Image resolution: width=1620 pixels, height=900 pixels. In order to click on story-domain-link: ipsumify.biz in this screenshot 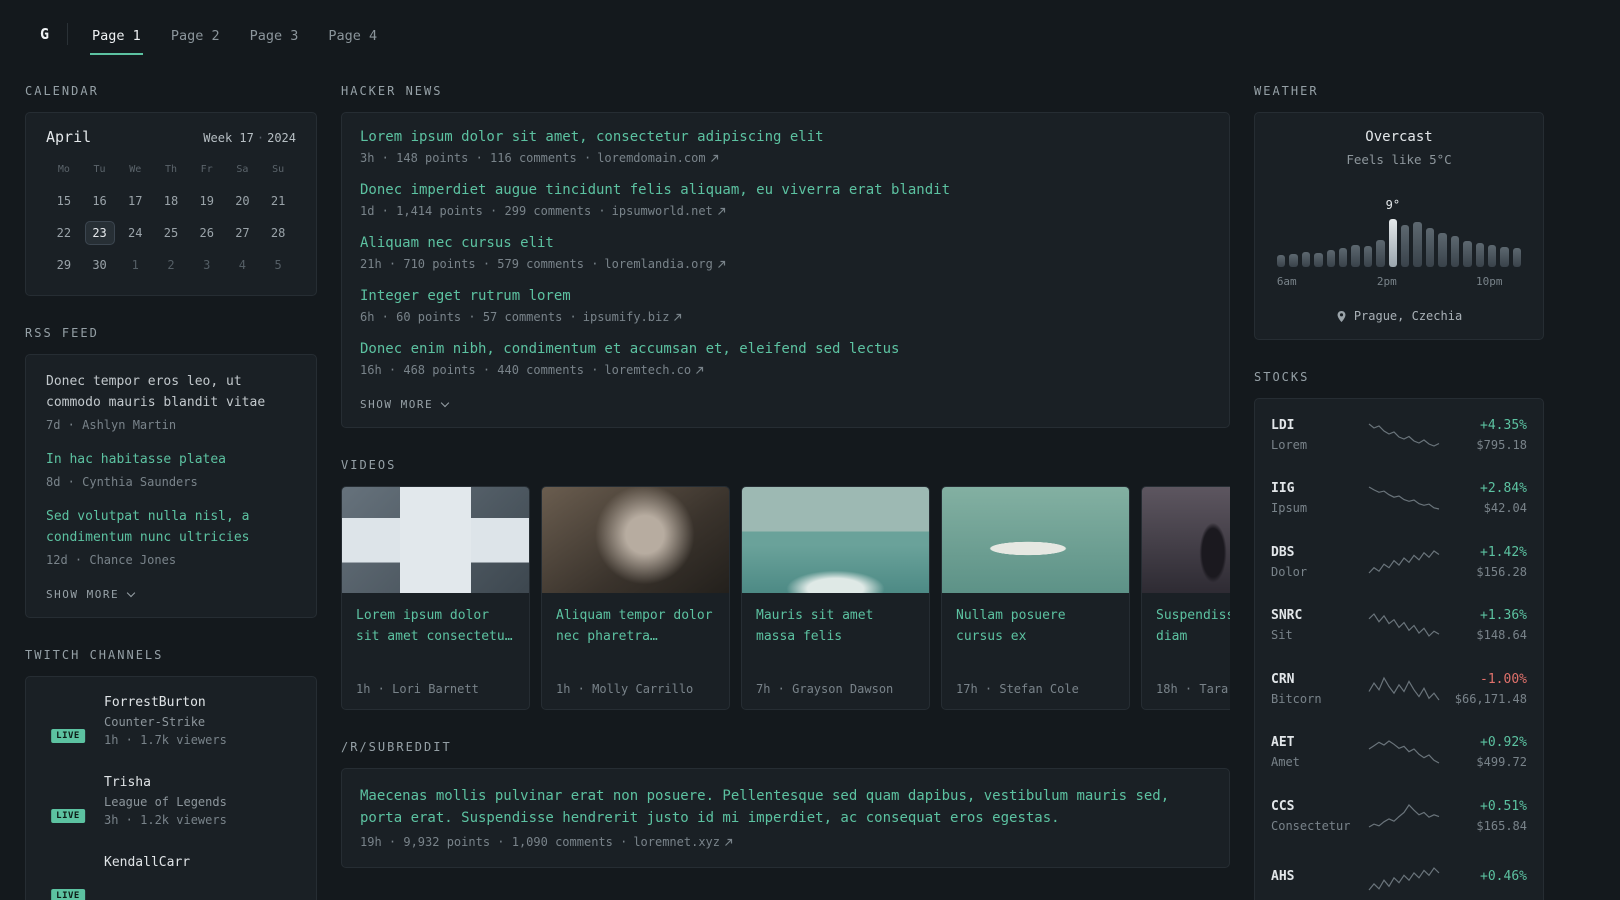, I will do `click(633, 317)`.